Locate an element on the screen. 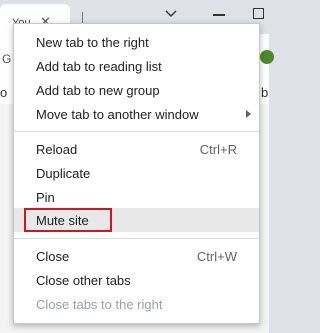 This screenshot has height=333, width=320. minimize-icon is located at coordinates (219, 15).